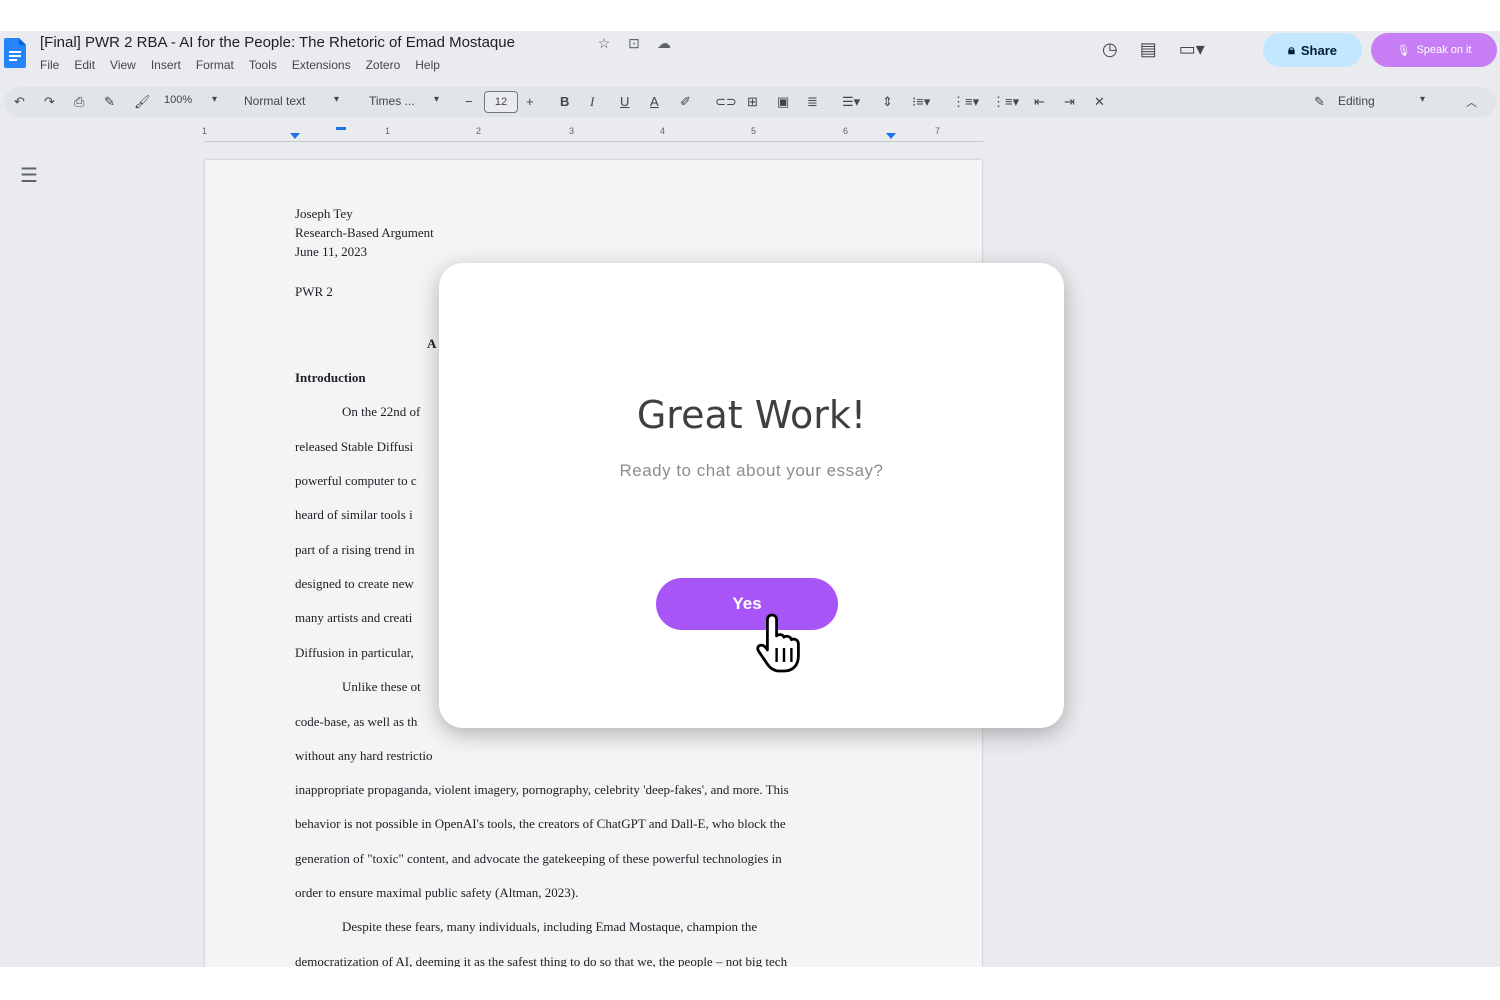 This screenshot has height=1000, width=1500. What do you see at coordinates (1444, 50) in the screenshot?
I see `speak-label: Speak on it` at bounding box center [1444, 50].